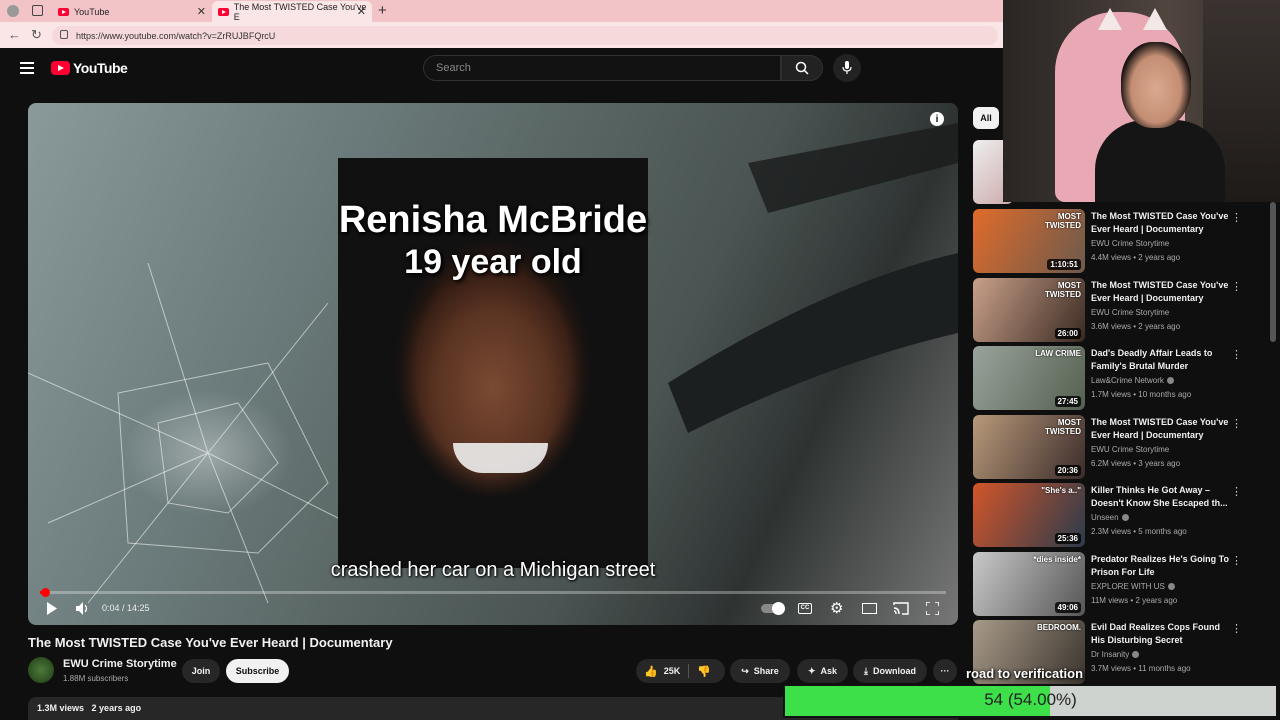  I want to click on recommendation-thumbnail: MOST TWISTED 1:10:51, so click(1029, 241).